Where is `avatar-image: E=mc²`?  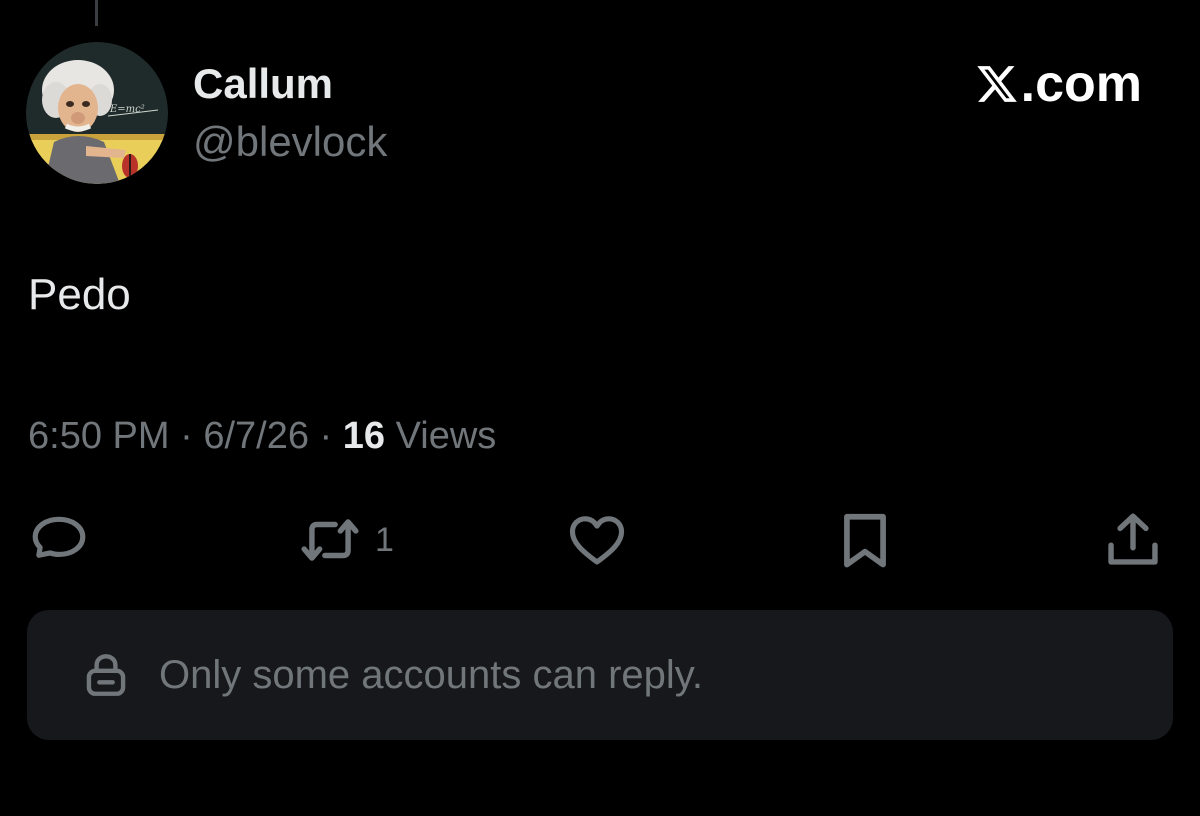
avatar-image: E=mc² is located at coordinates (97, 113).